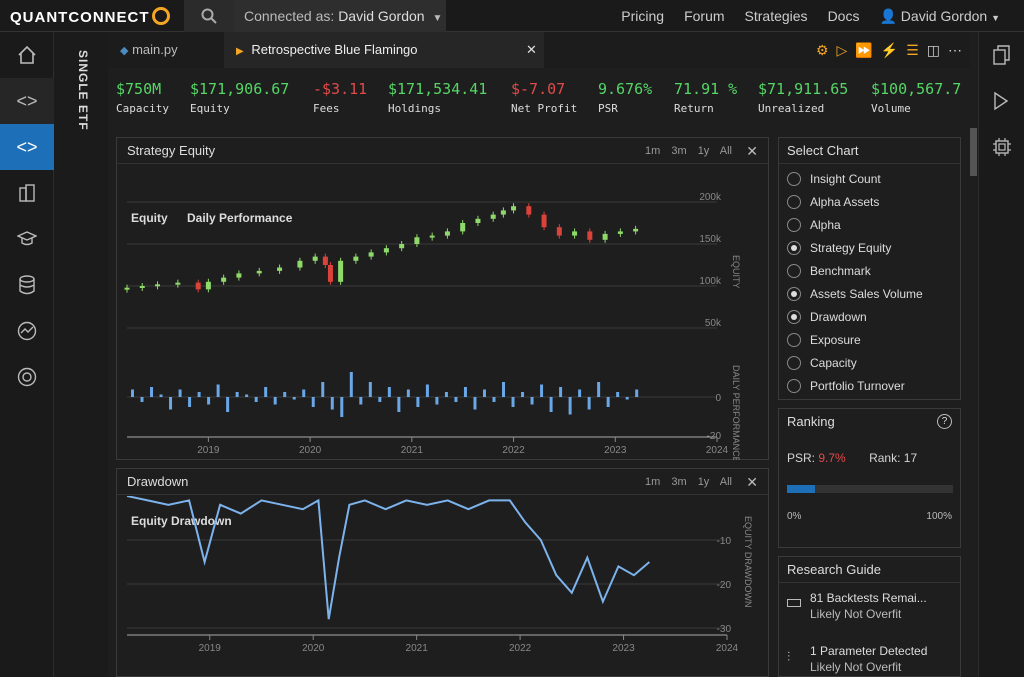  I want to click on nav-pricing: Pricing, so click(642, 16).